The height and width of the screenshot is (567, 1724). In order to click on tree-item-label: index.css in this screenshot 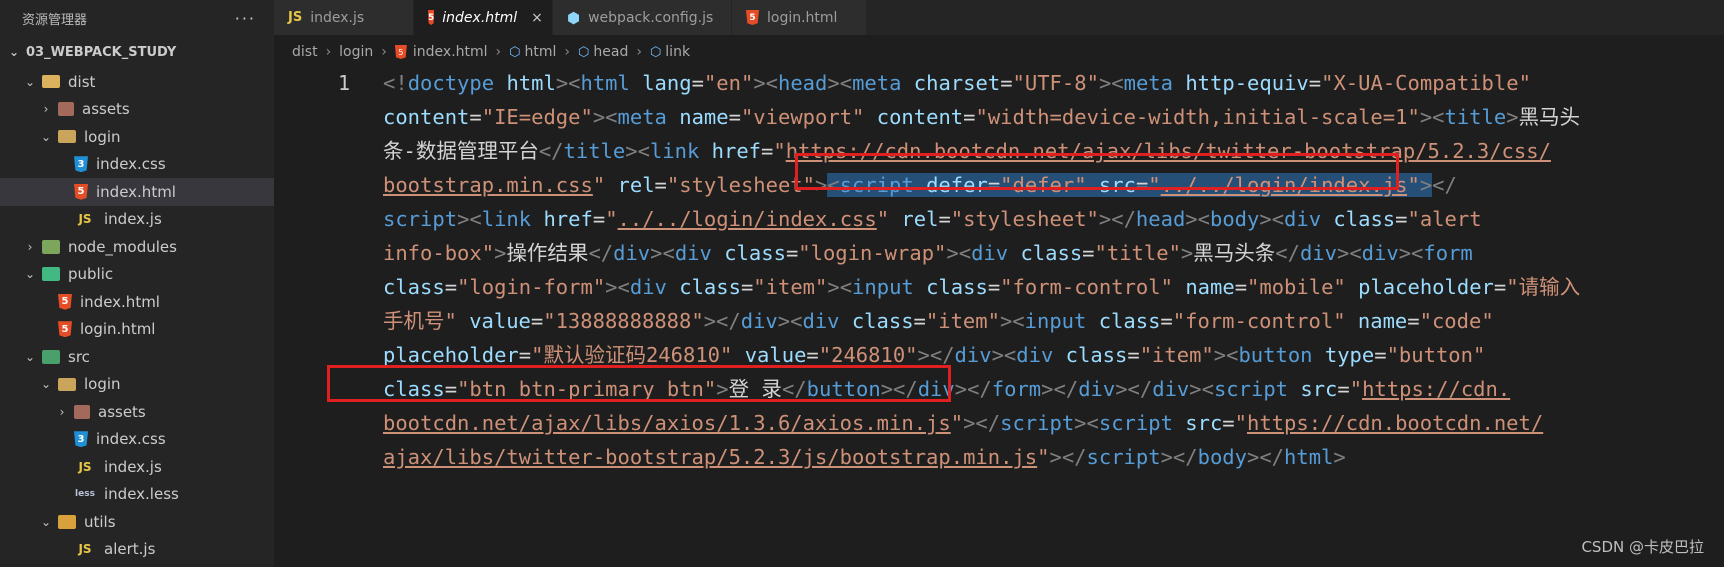, I will do `click(131, 164)`.